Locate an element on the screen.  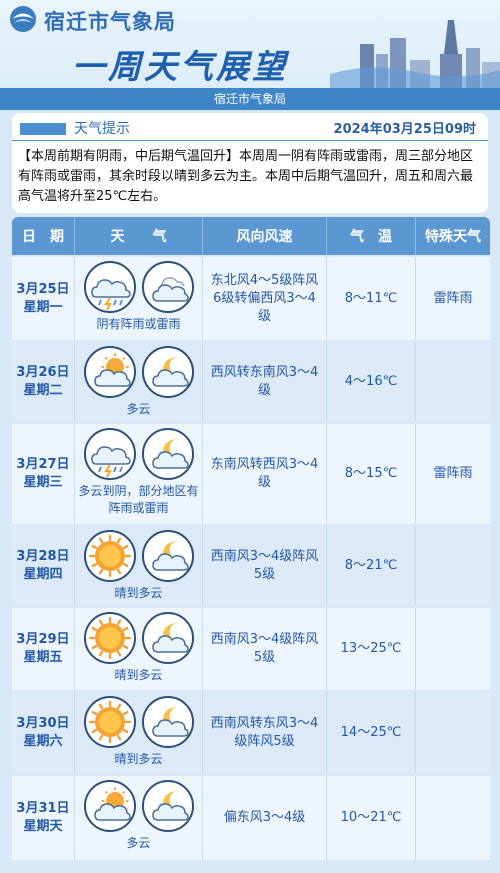
weather-description: 多云到阴，部分地区有阵雨或雷雨 is located at coordinates (138, 499).